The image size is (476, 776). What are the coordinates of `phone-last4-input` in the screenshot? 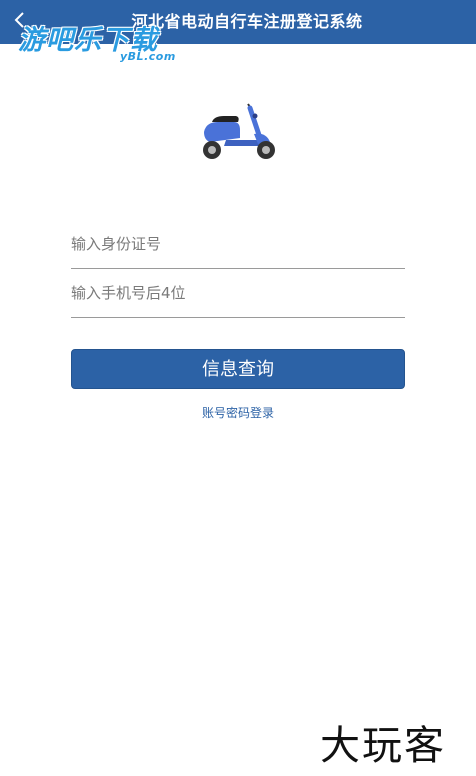 It's located at (238, 293).